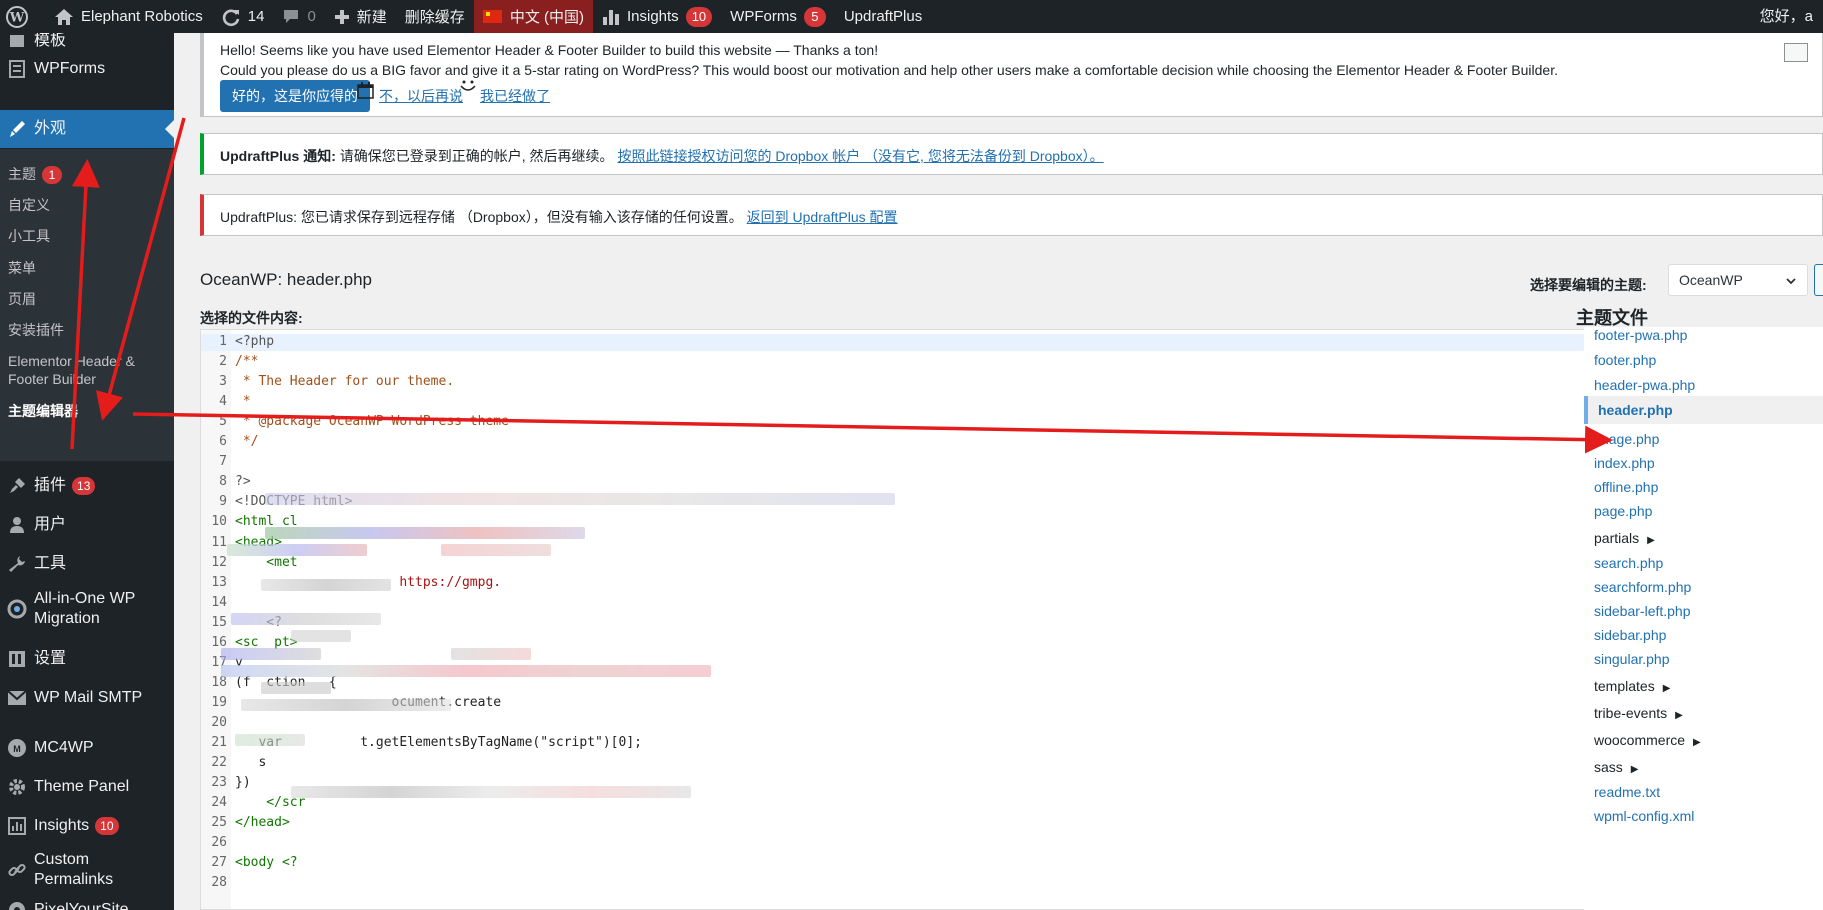 This screenshot has width=1823, height=910. I want to click on line-number: 7, so click(223, 462).